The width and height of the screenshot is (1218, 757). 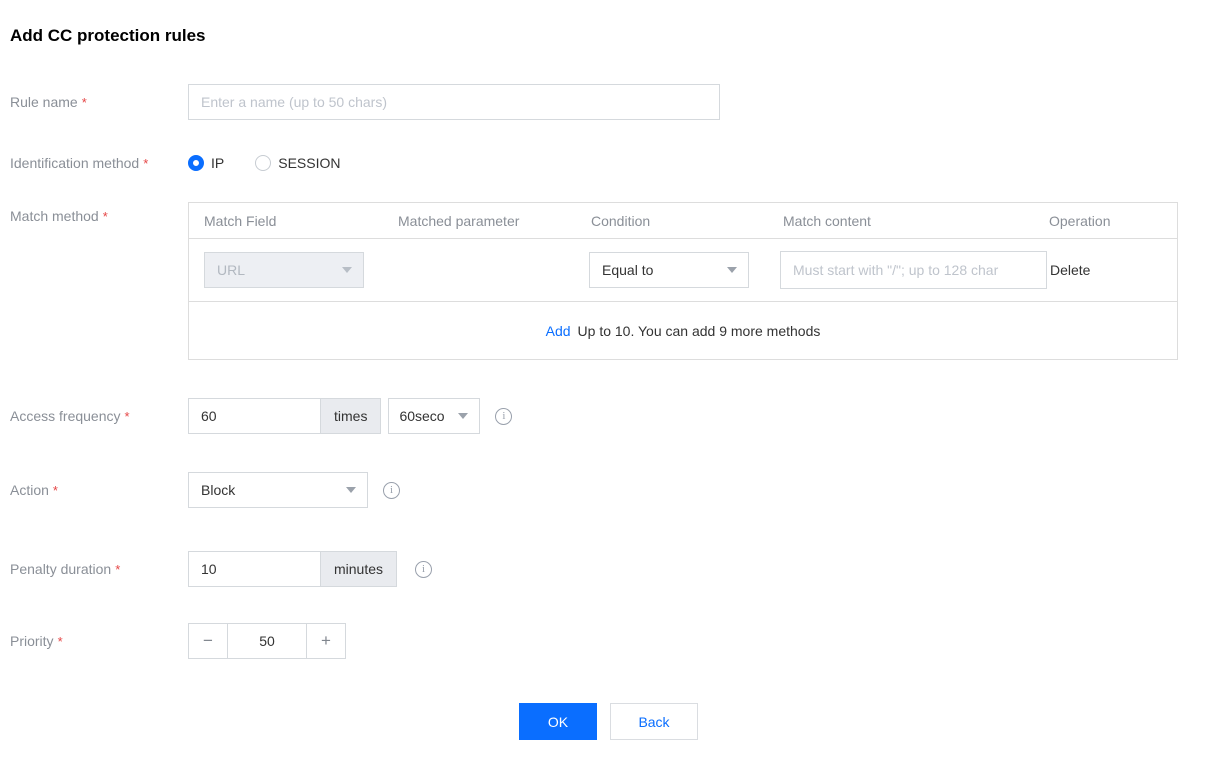 I want to click on access-frequency-unit: times, so click(x=351, y=416).